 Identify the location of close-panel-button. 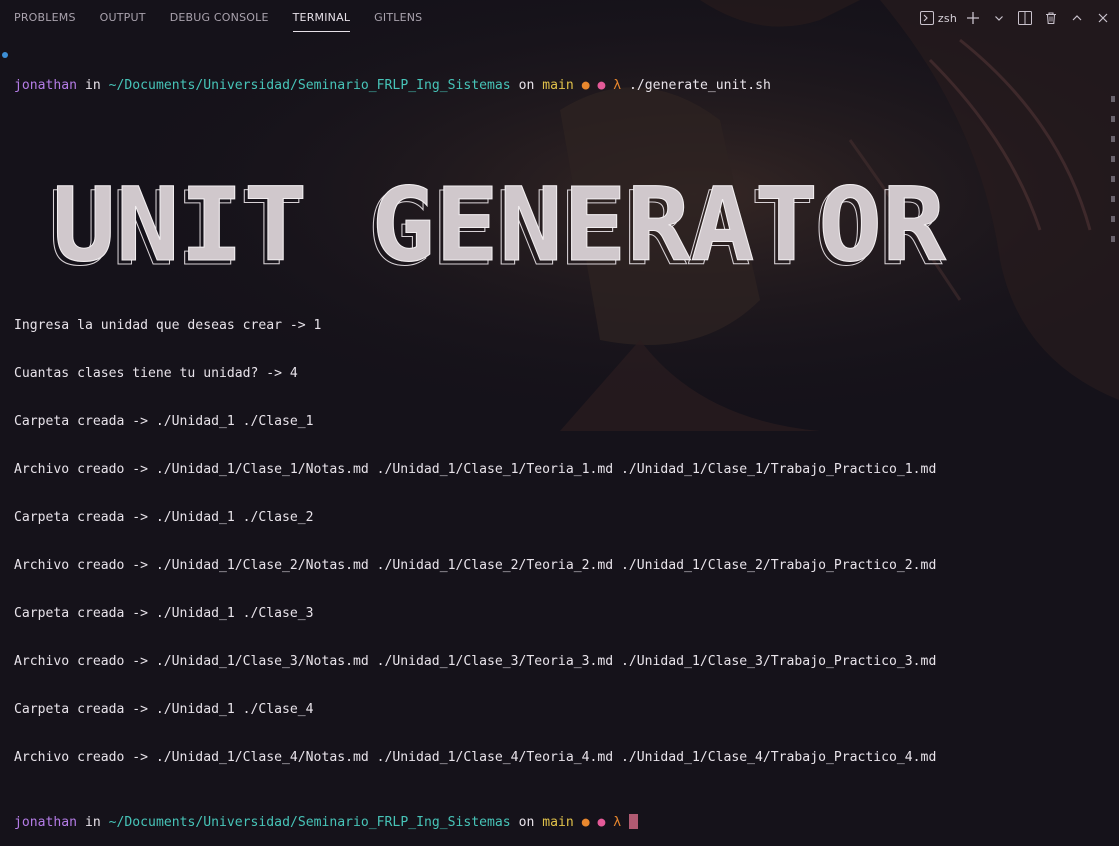
(1103, 18).